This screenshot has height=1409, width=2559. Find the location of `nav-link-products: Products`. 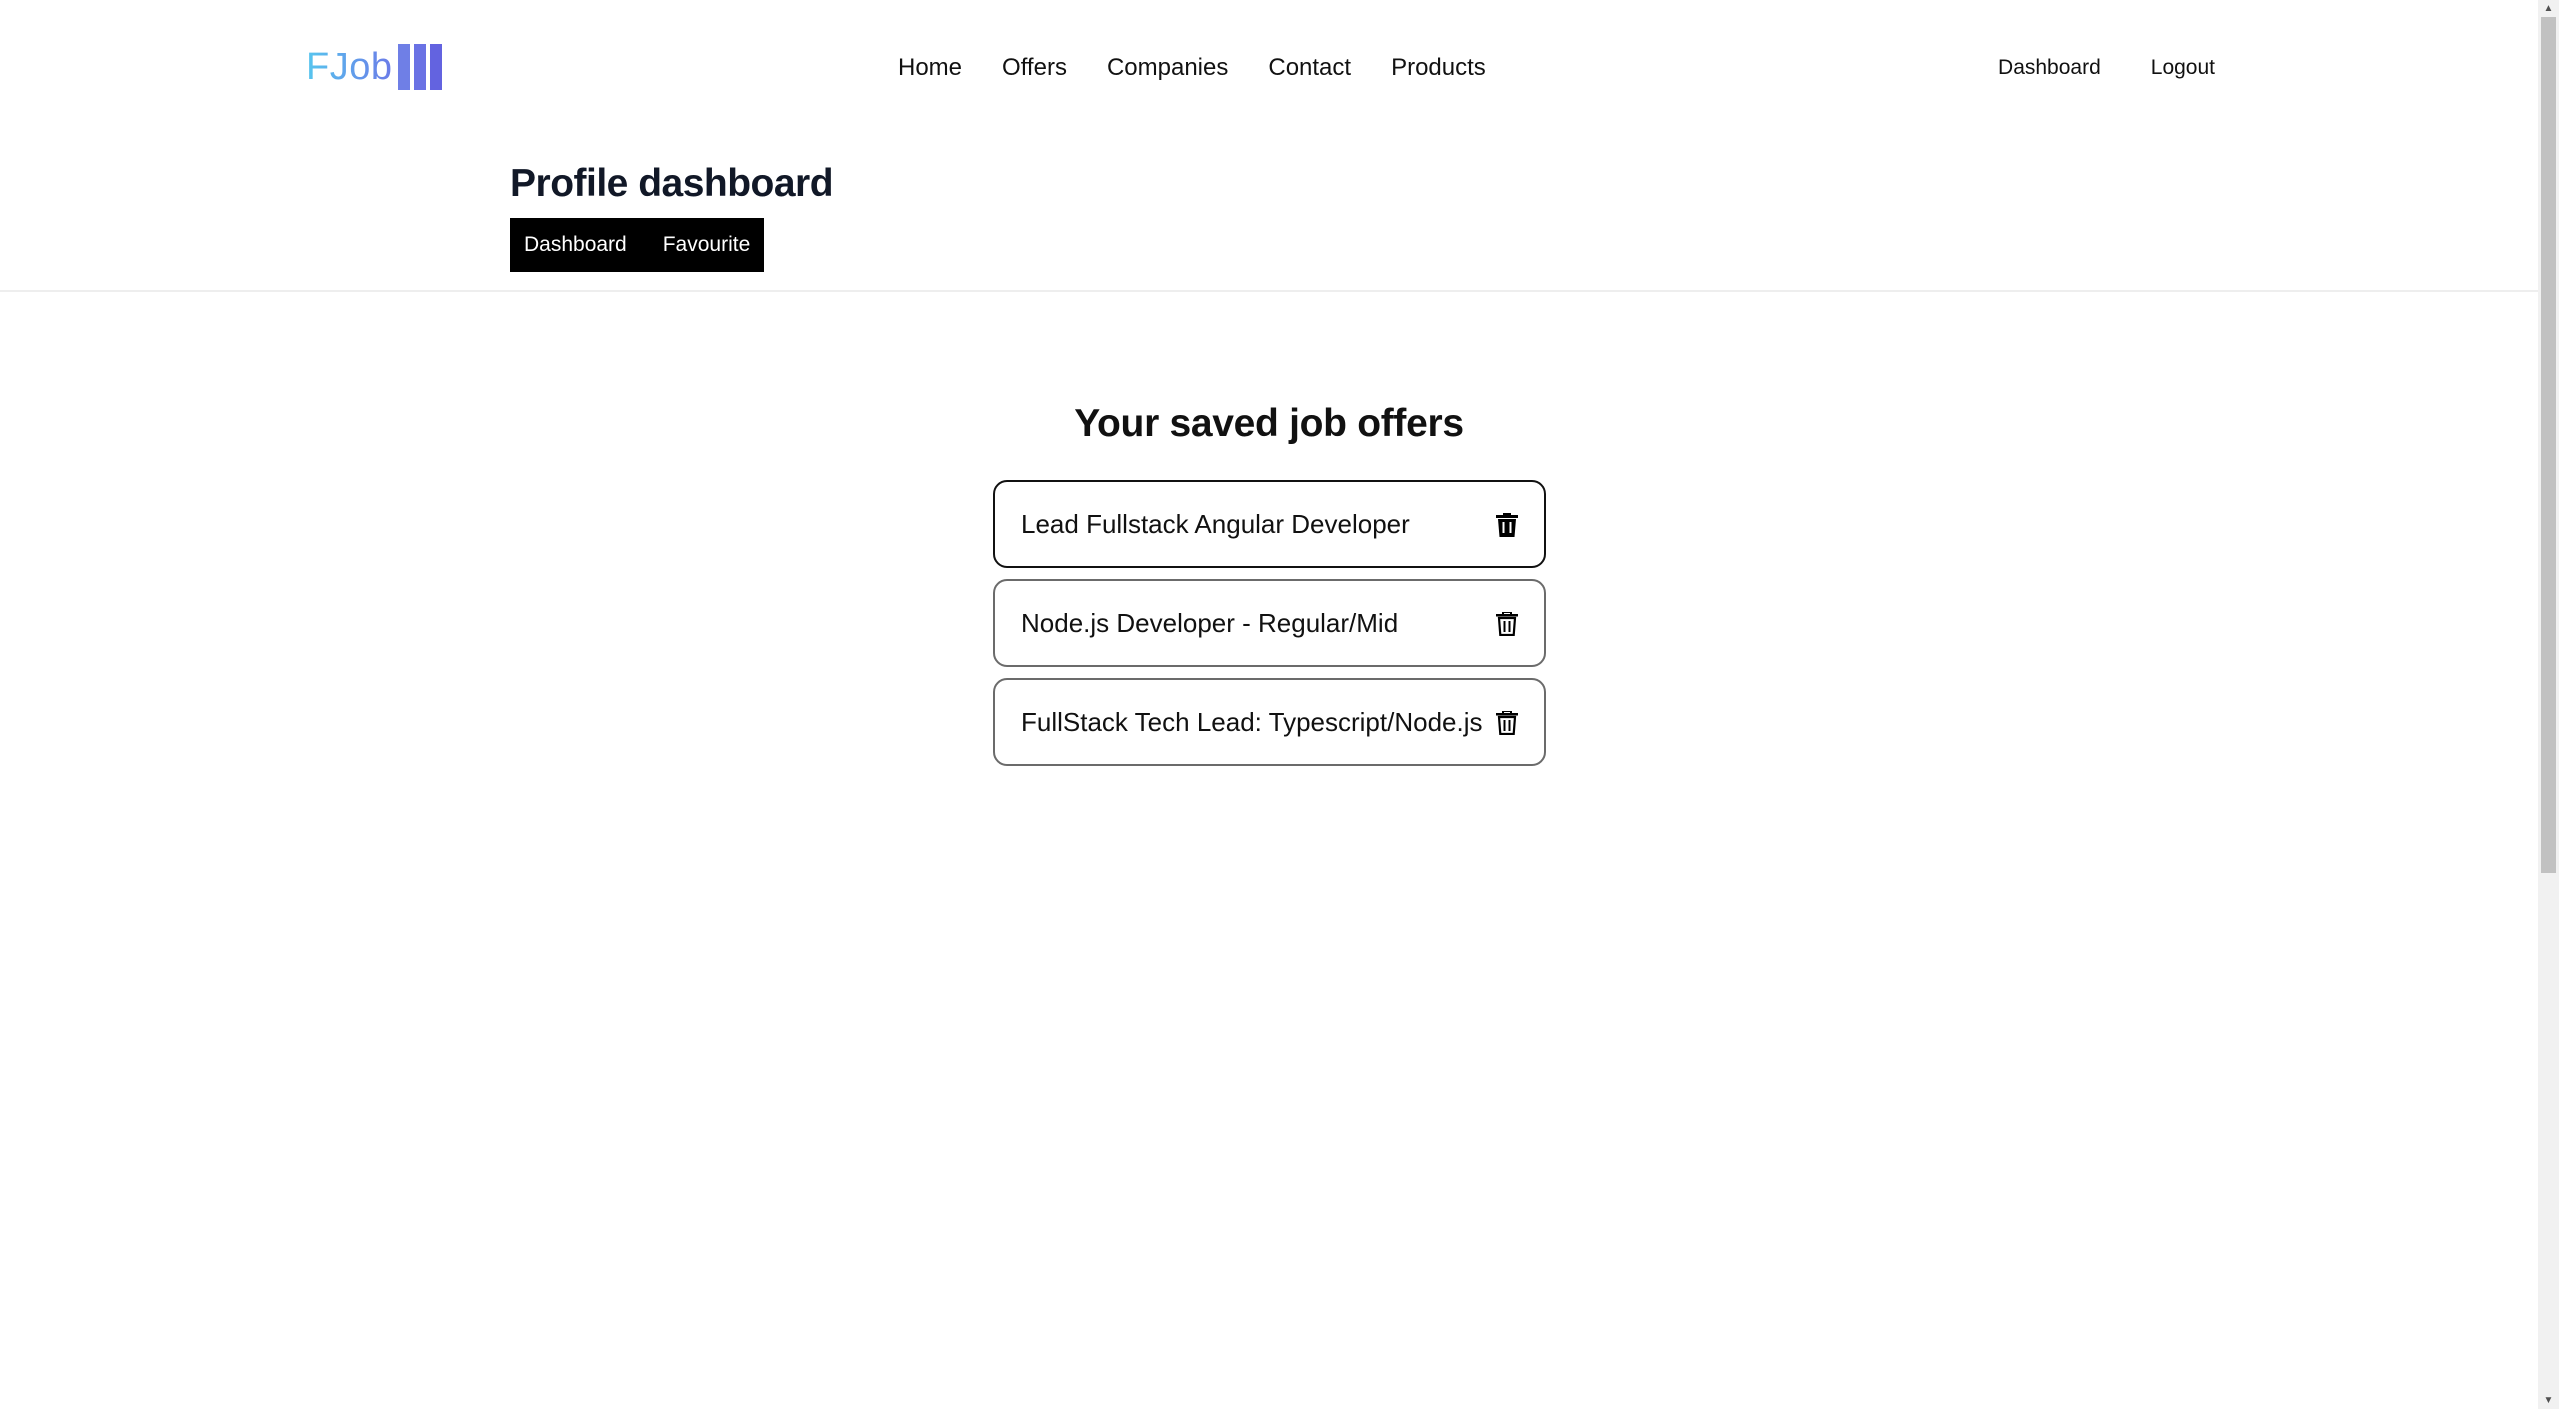

nav-link-products: Products is located at coordinates (1438, 68).